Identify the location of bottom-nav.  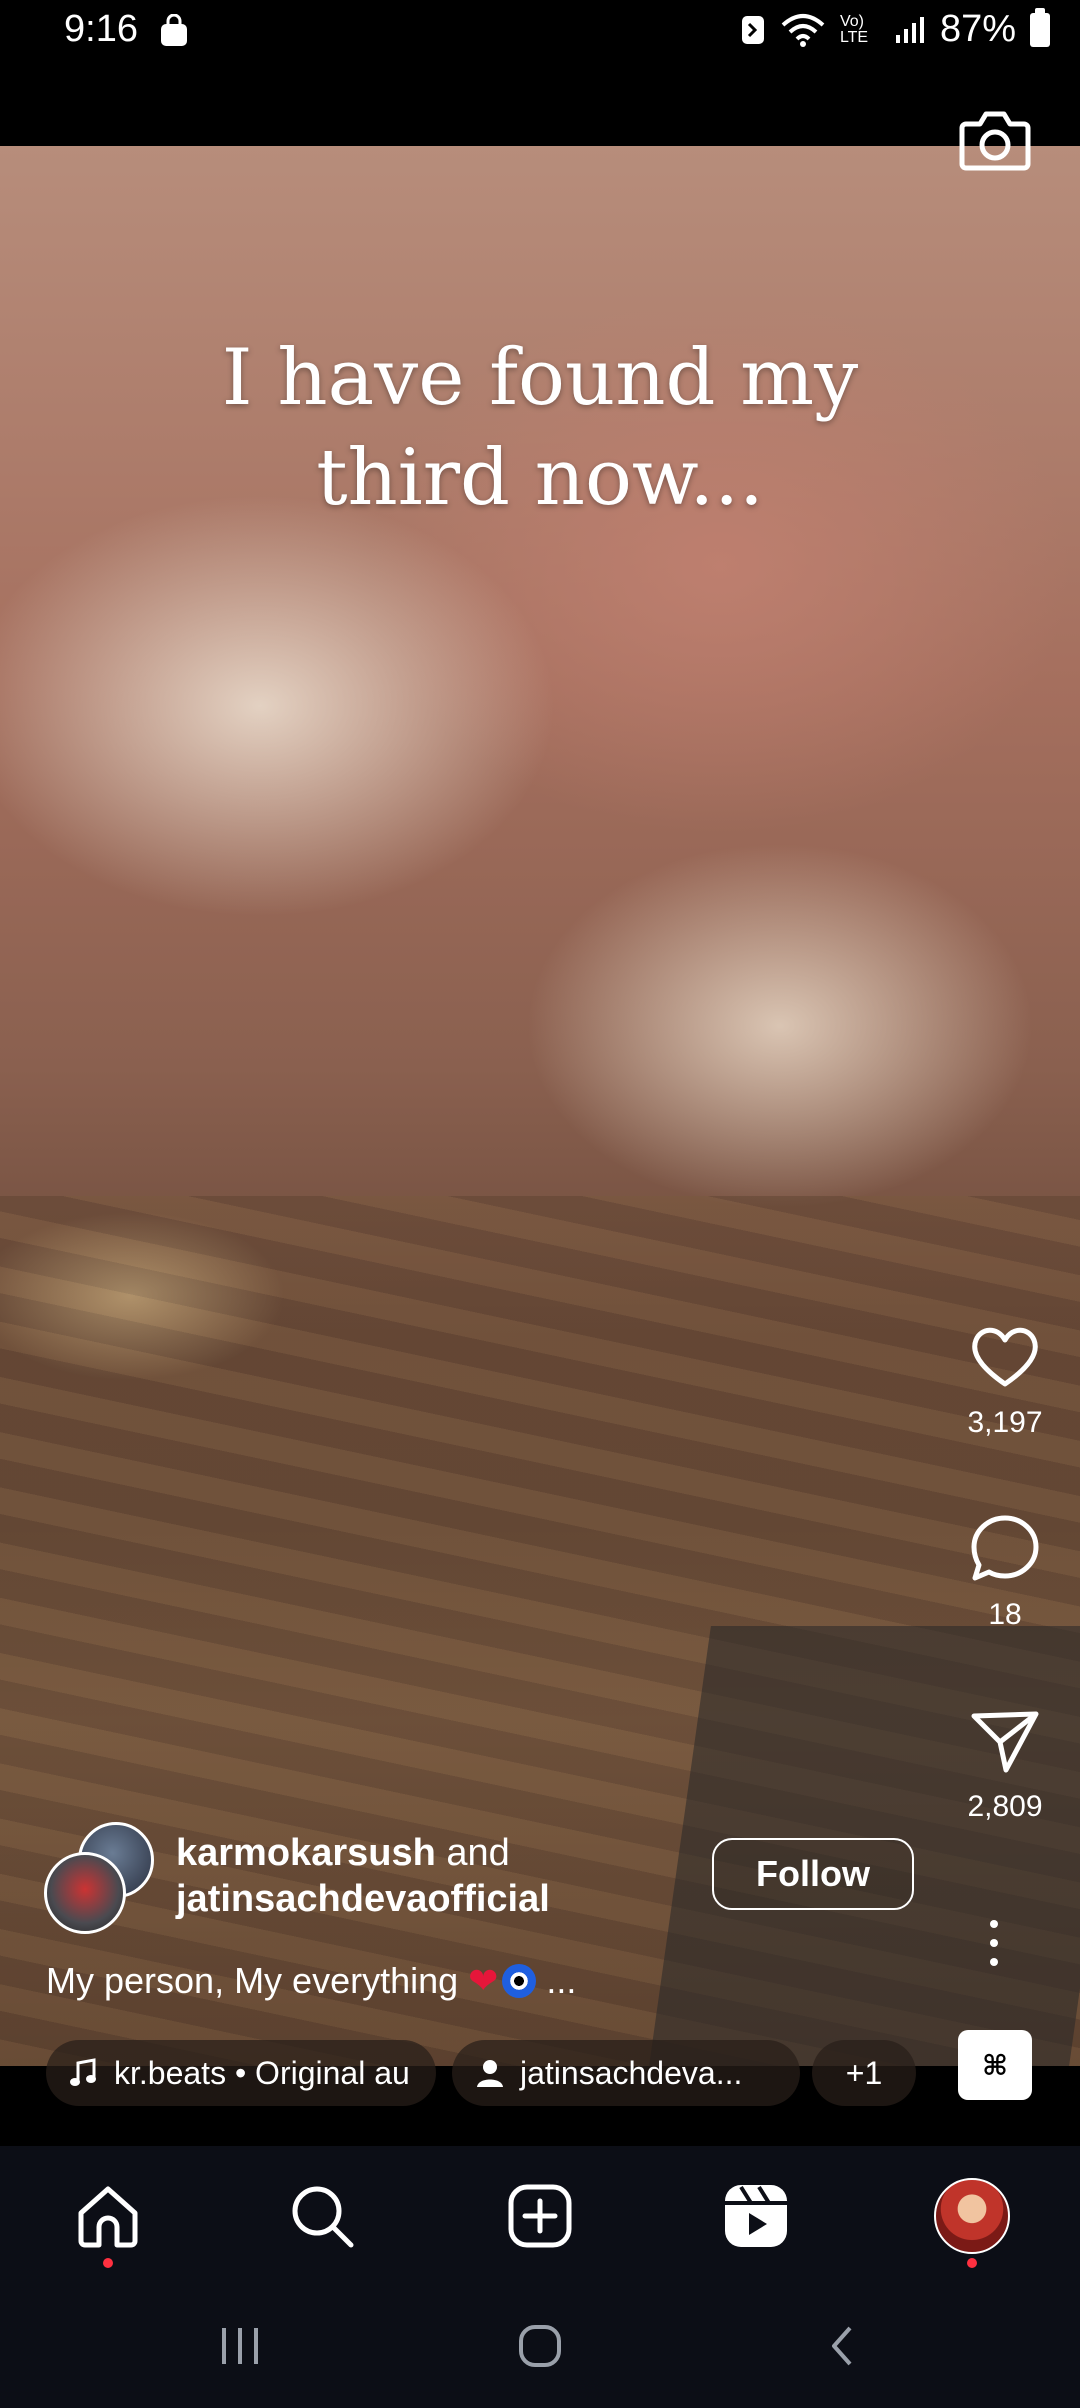
(540, 2216).